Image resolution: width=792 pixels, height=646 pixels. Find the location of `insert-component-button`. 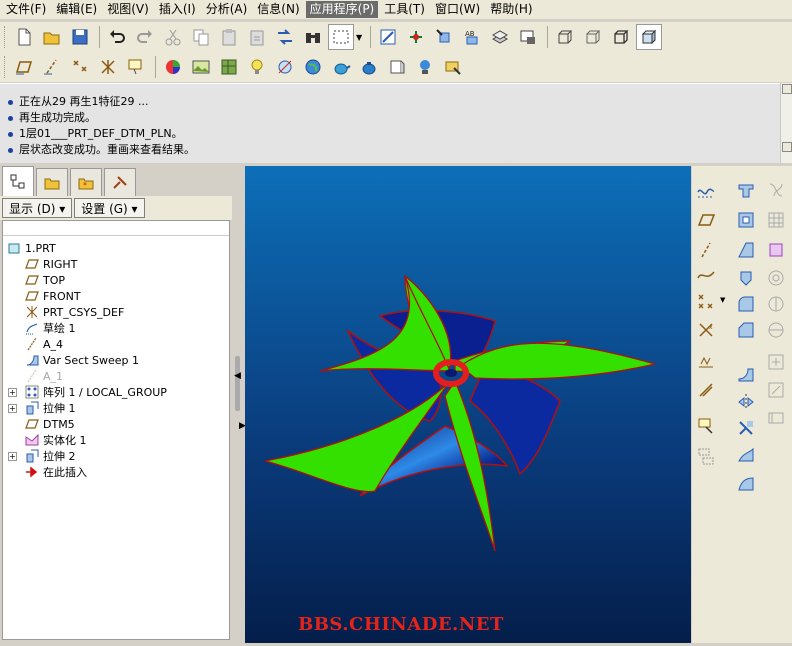

insert-component-button is located at coordinates (444, 37).